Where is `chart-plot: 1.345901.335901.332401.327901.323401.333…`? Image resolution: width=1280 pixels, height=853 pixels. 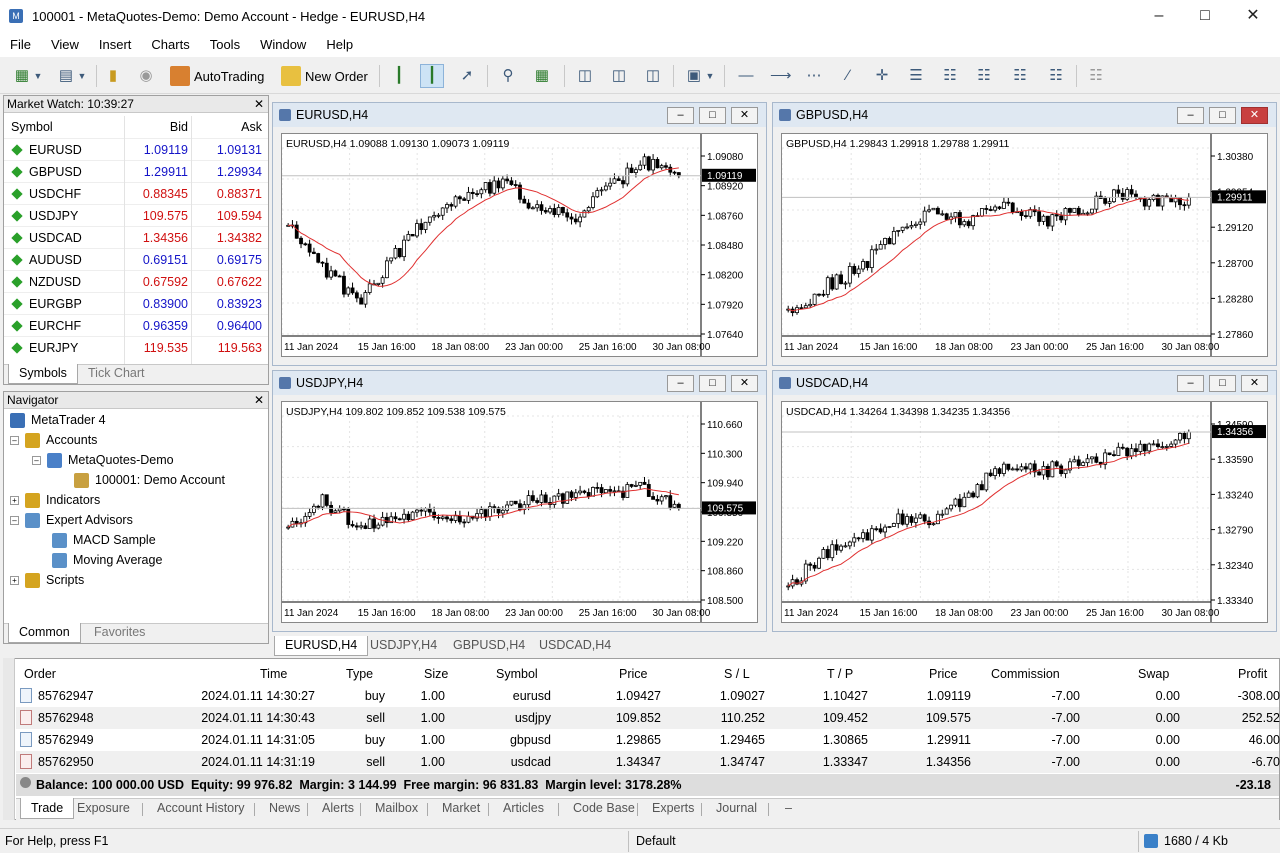 chart-plot: 1.345901.335901.332401.327901.323401.333… is located at coordinates (1024, 512).